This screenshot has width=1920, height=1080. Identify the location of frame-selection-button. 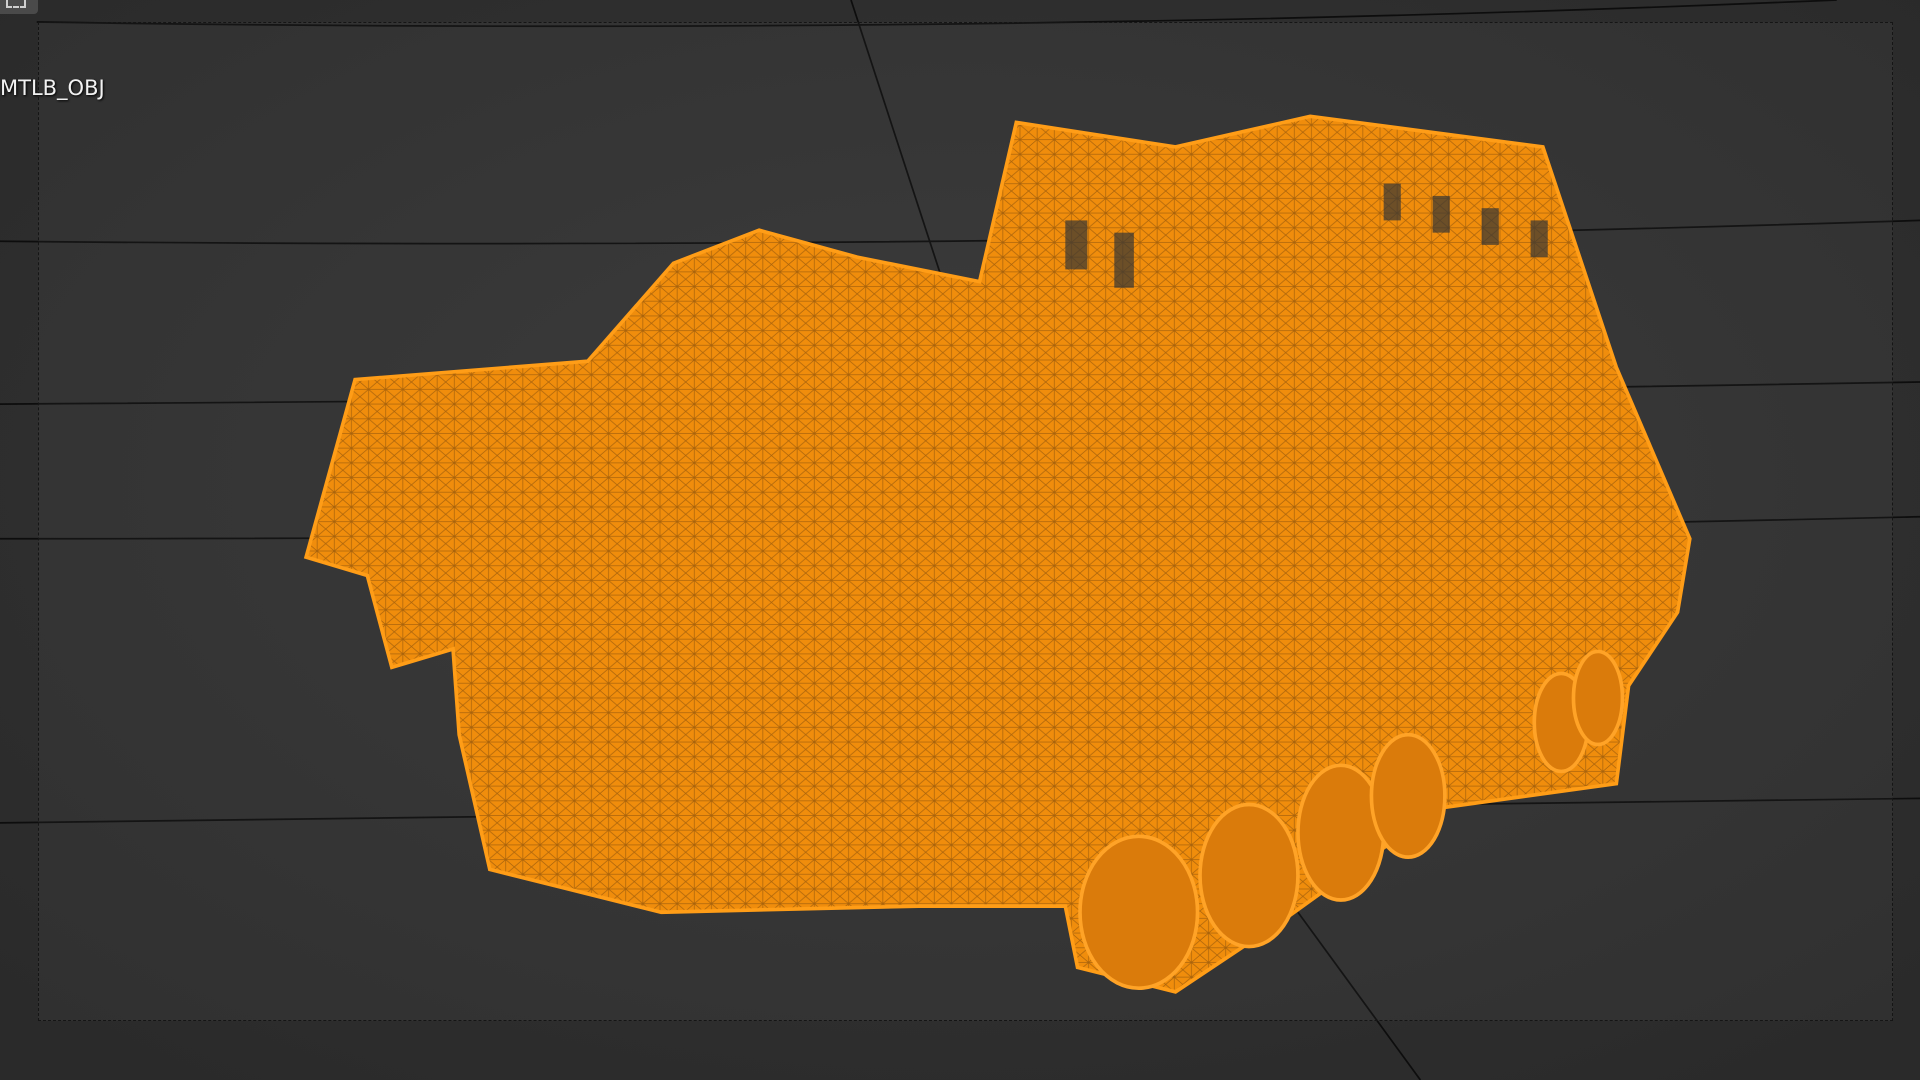
(19, 7).